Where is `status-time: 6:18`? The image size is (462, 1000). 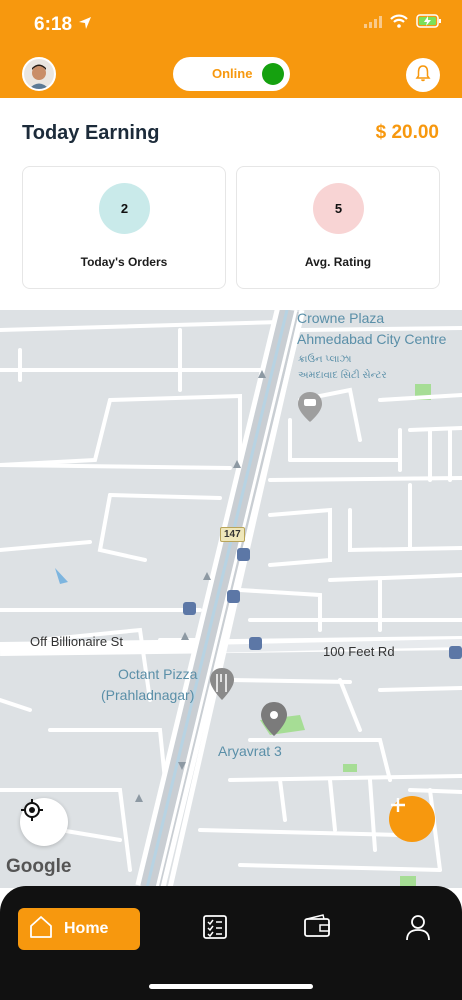 status-time: 6:18 is located at coordinates (53, 24).